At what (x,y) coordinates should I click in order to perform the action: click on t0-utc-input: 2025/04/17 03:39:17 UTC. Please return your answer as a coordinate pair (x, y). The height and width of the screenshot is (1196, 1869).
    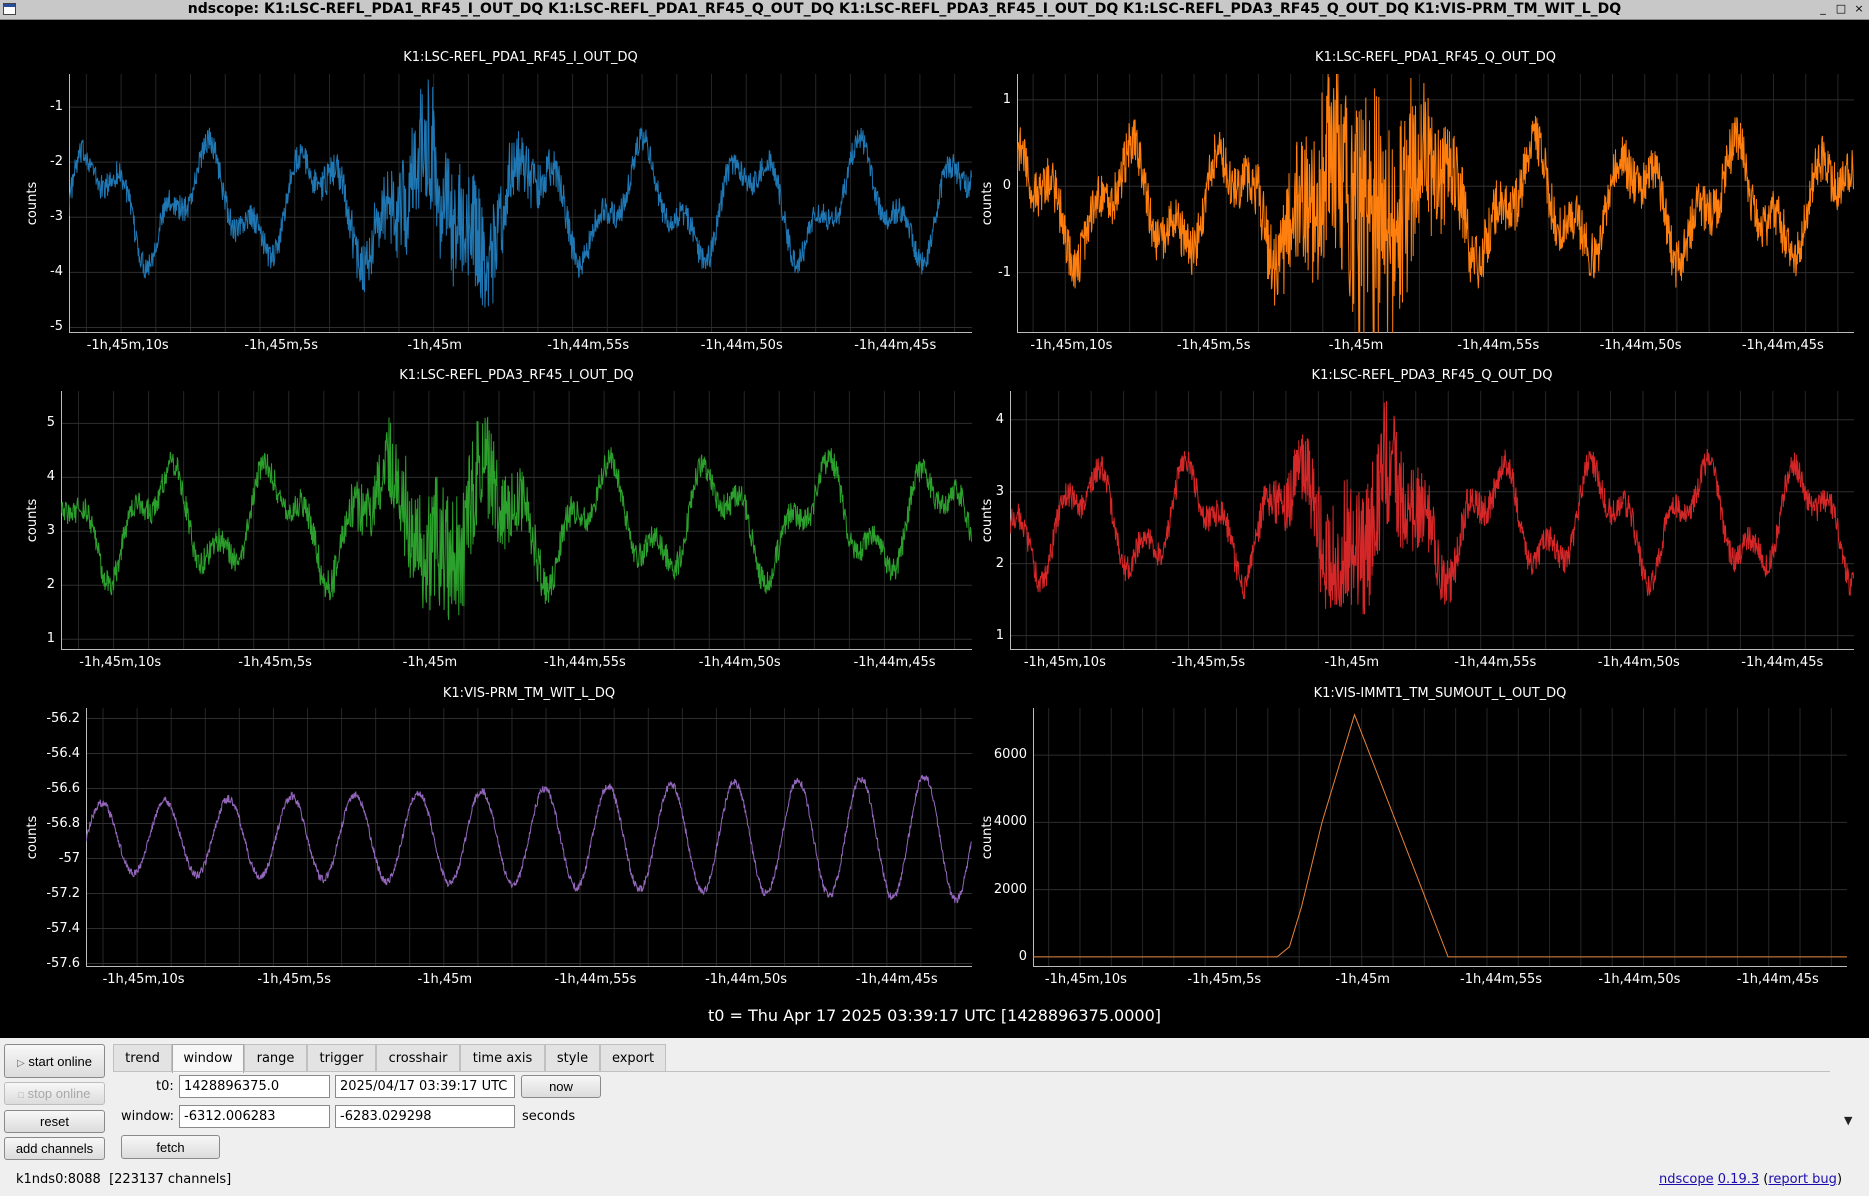
    Looking at the image, I should click on (425, 1086).